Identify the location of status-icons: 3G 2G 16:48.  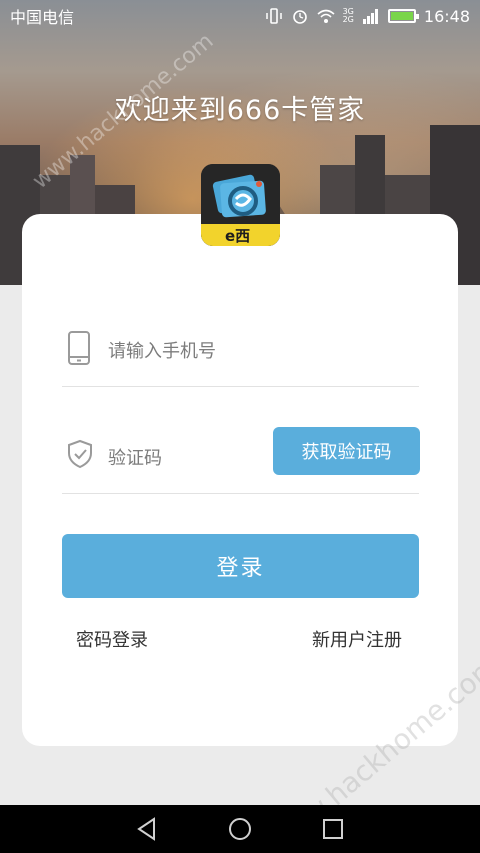
(367, 16).